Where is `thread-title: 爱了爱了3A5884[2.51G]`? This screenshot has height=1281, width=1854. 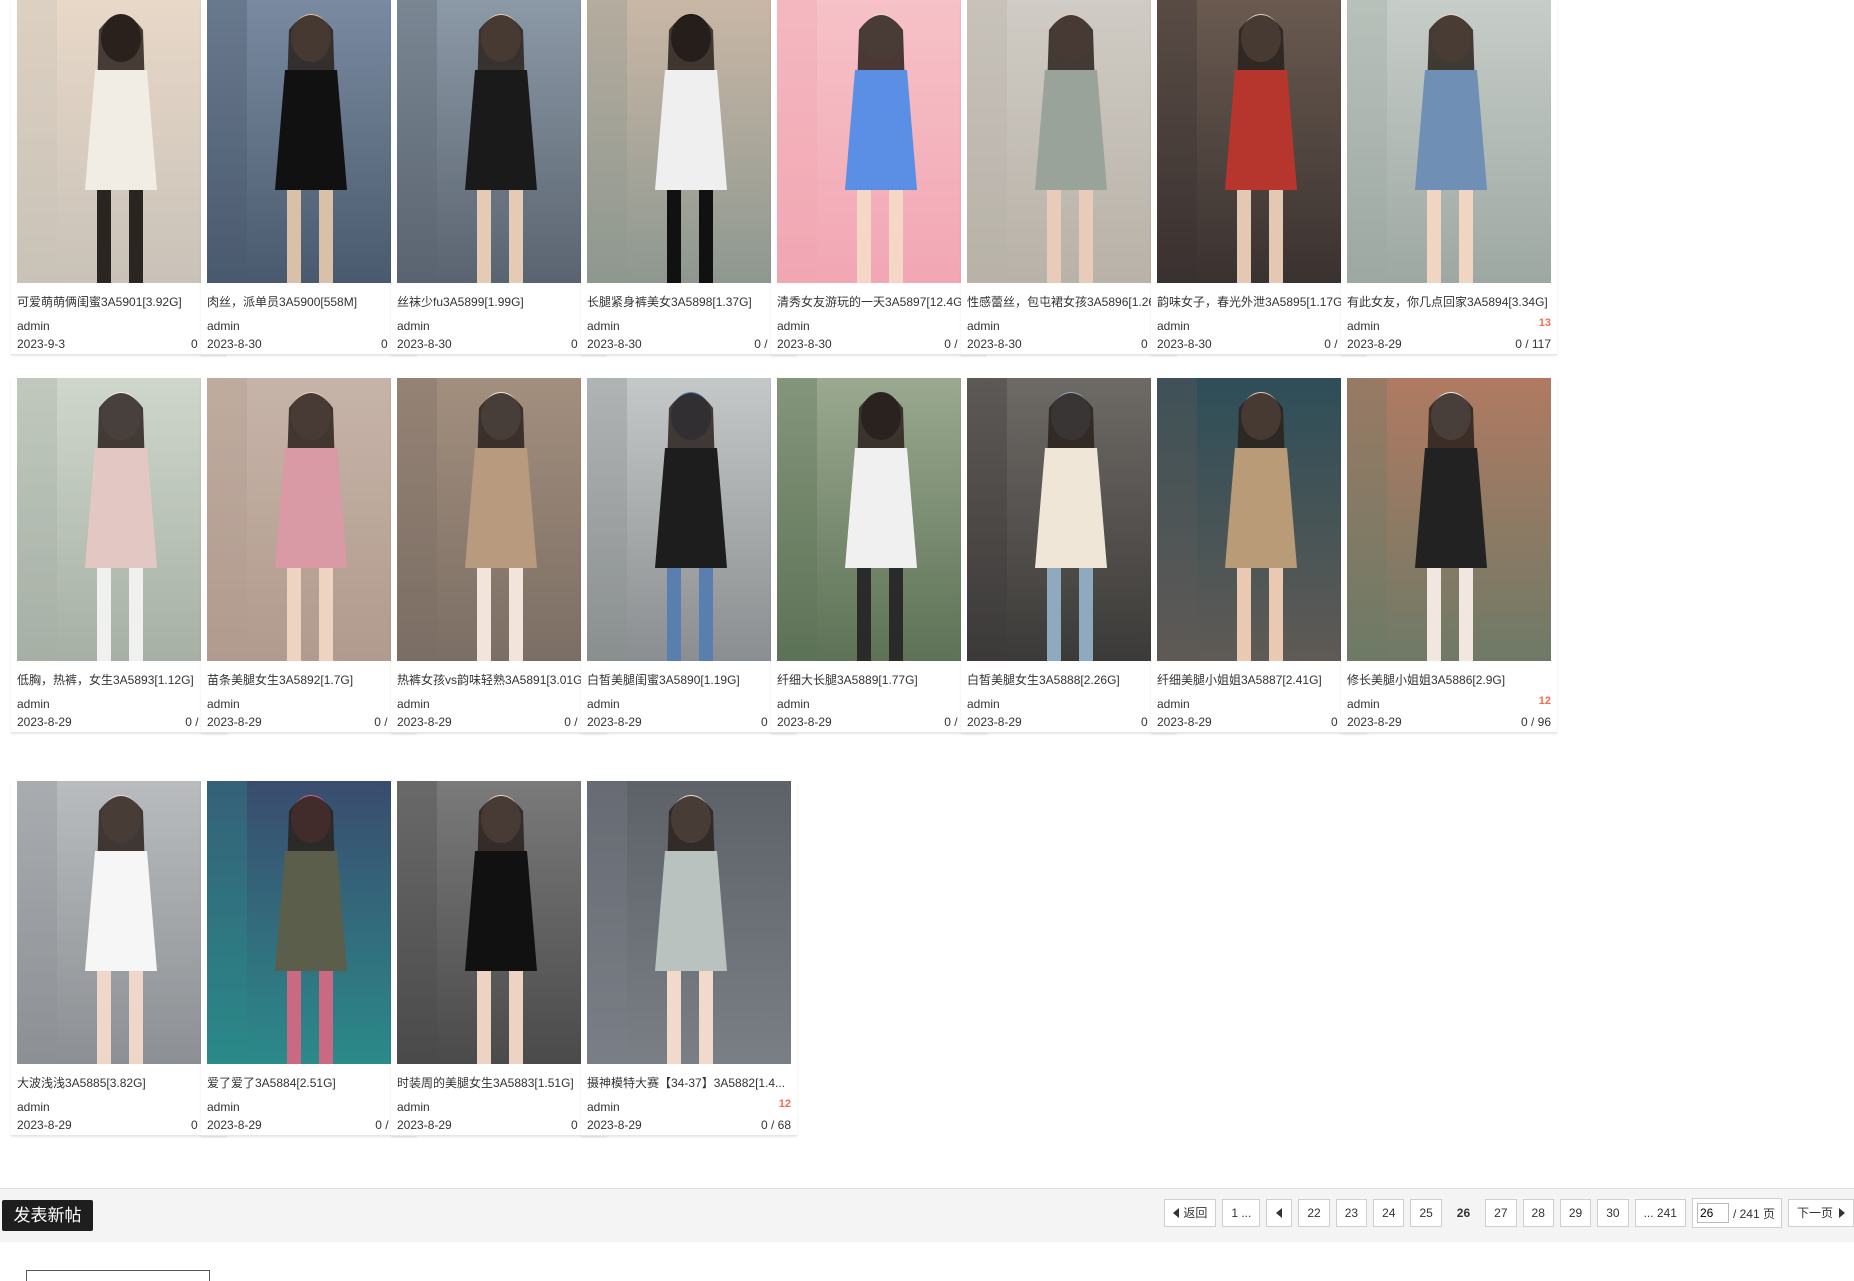 thread-title: 爱了爱了3A5884[2.51G] is located at coordinates (309, 1083).